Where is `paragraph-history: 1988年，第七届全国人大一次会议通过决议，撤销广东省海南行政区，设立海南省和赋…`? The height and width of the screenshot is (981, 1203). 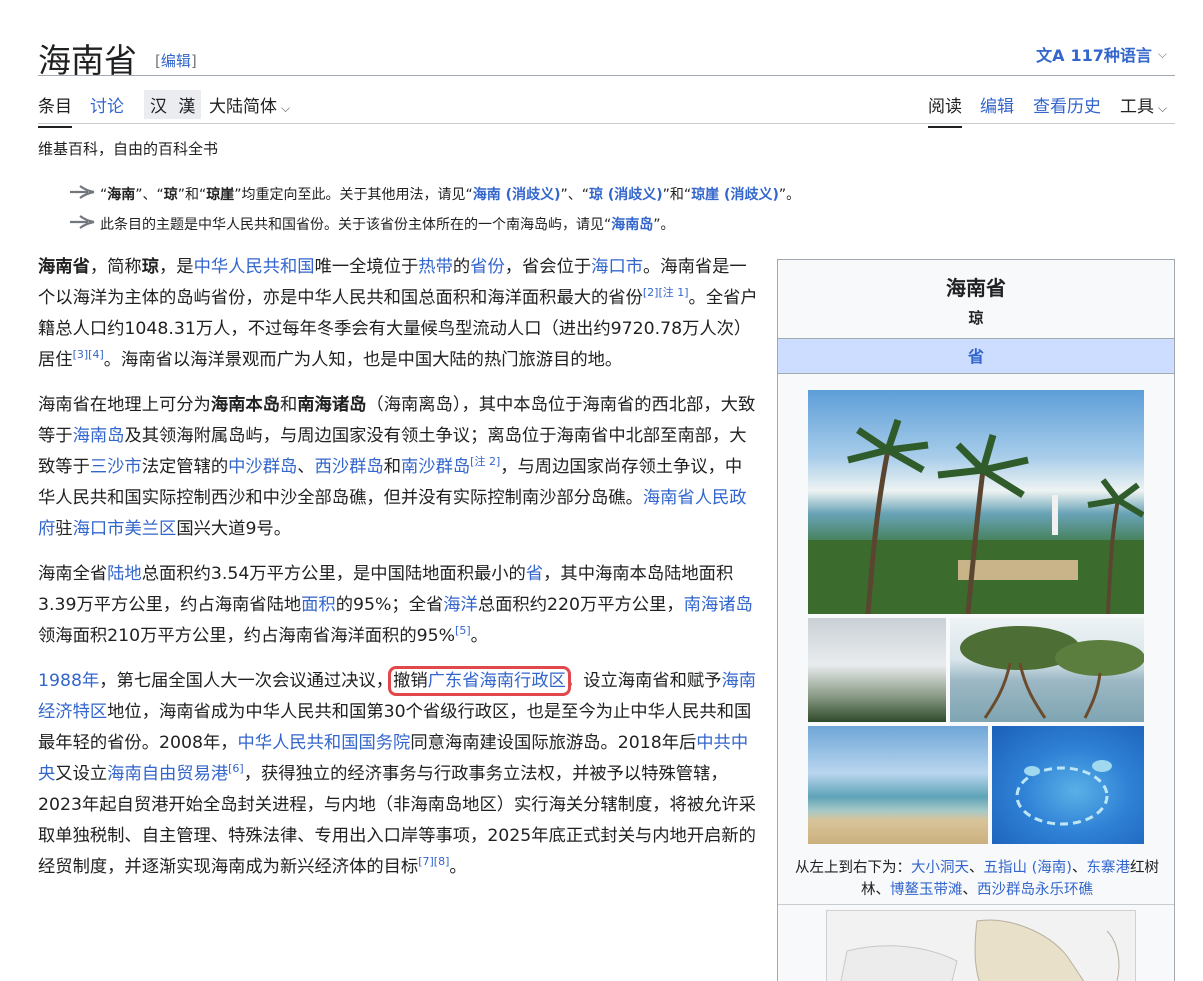 paragraph-history: 1988年，第七届全国人大一次会议通过决议，撤销广东省海南行政区，设立海南省和赋… is located at coordinates (397, 771).